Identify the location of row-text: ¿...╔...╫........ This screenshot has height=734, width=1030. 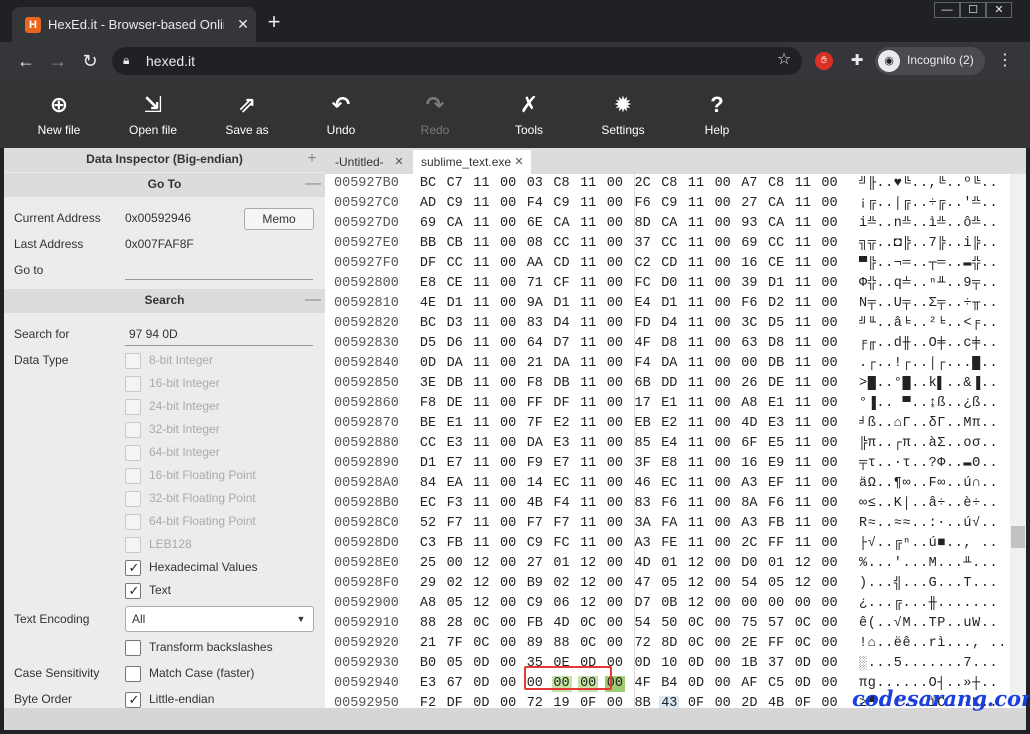
(934, 604).